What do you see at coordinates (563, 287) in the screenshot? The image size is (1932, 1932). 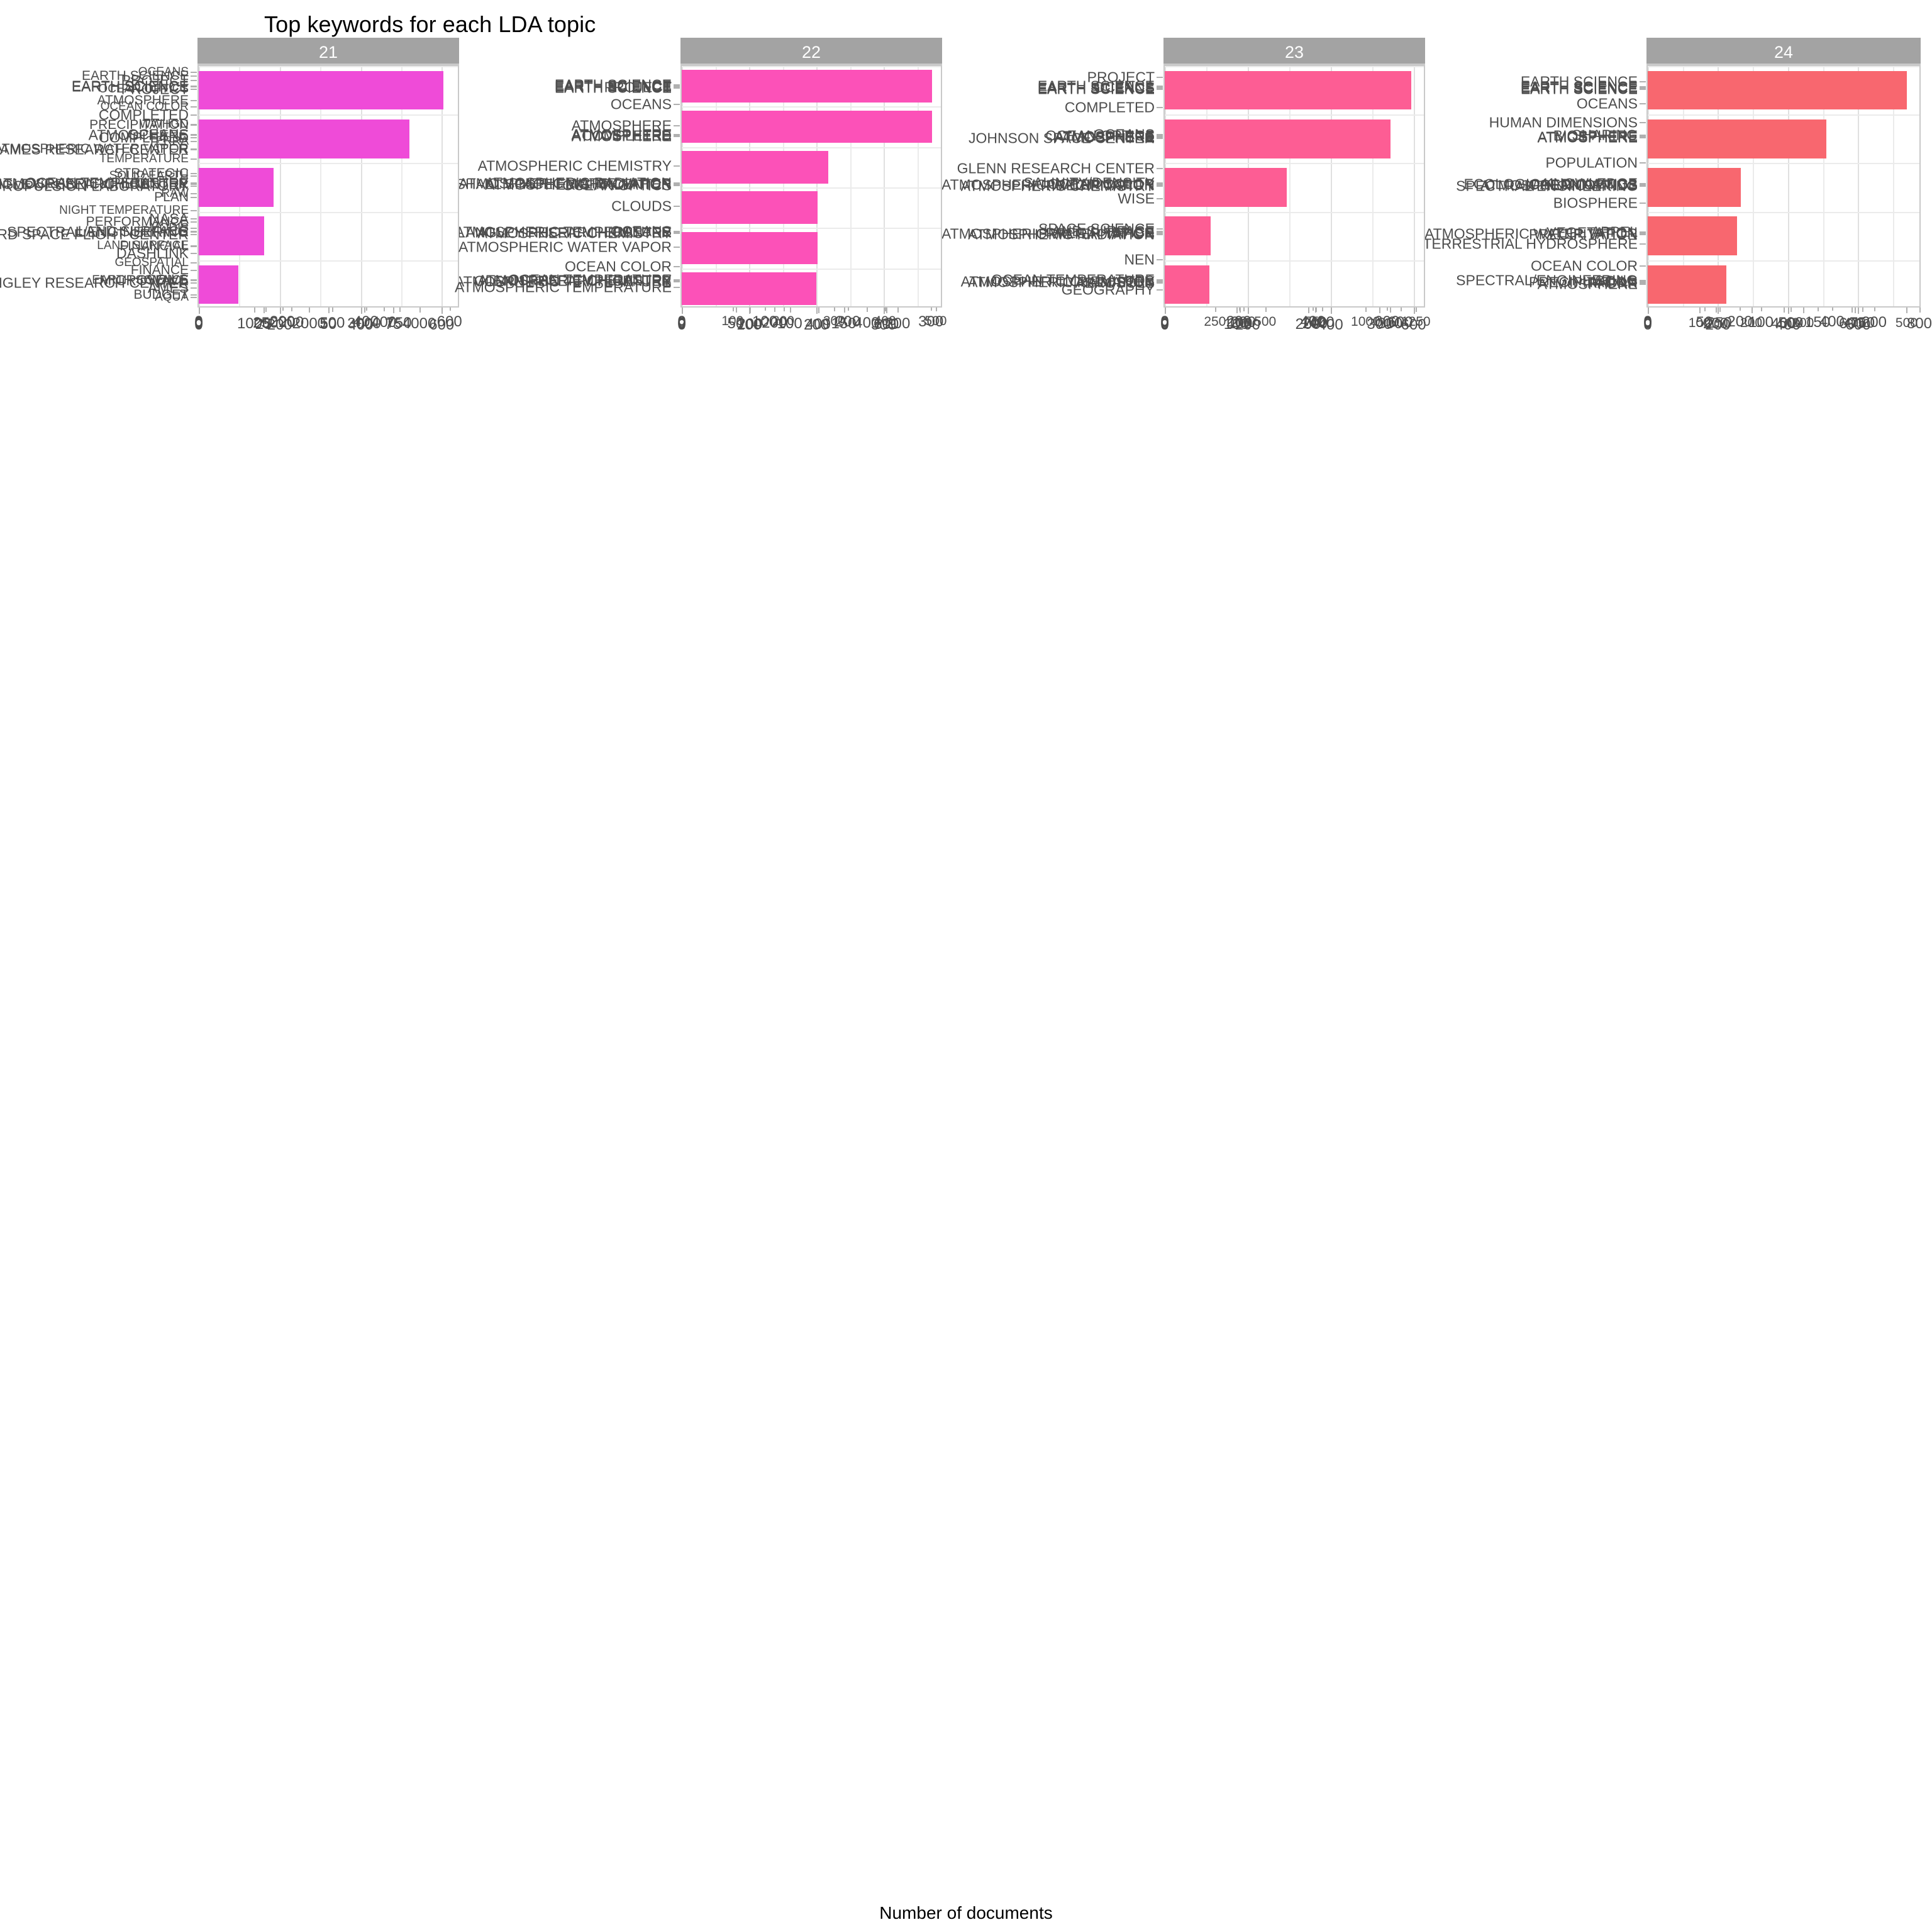 I see `y-axis-tick-label: ATMOSPHERIC TEMPERATURE` at bounding box center [563, 287].